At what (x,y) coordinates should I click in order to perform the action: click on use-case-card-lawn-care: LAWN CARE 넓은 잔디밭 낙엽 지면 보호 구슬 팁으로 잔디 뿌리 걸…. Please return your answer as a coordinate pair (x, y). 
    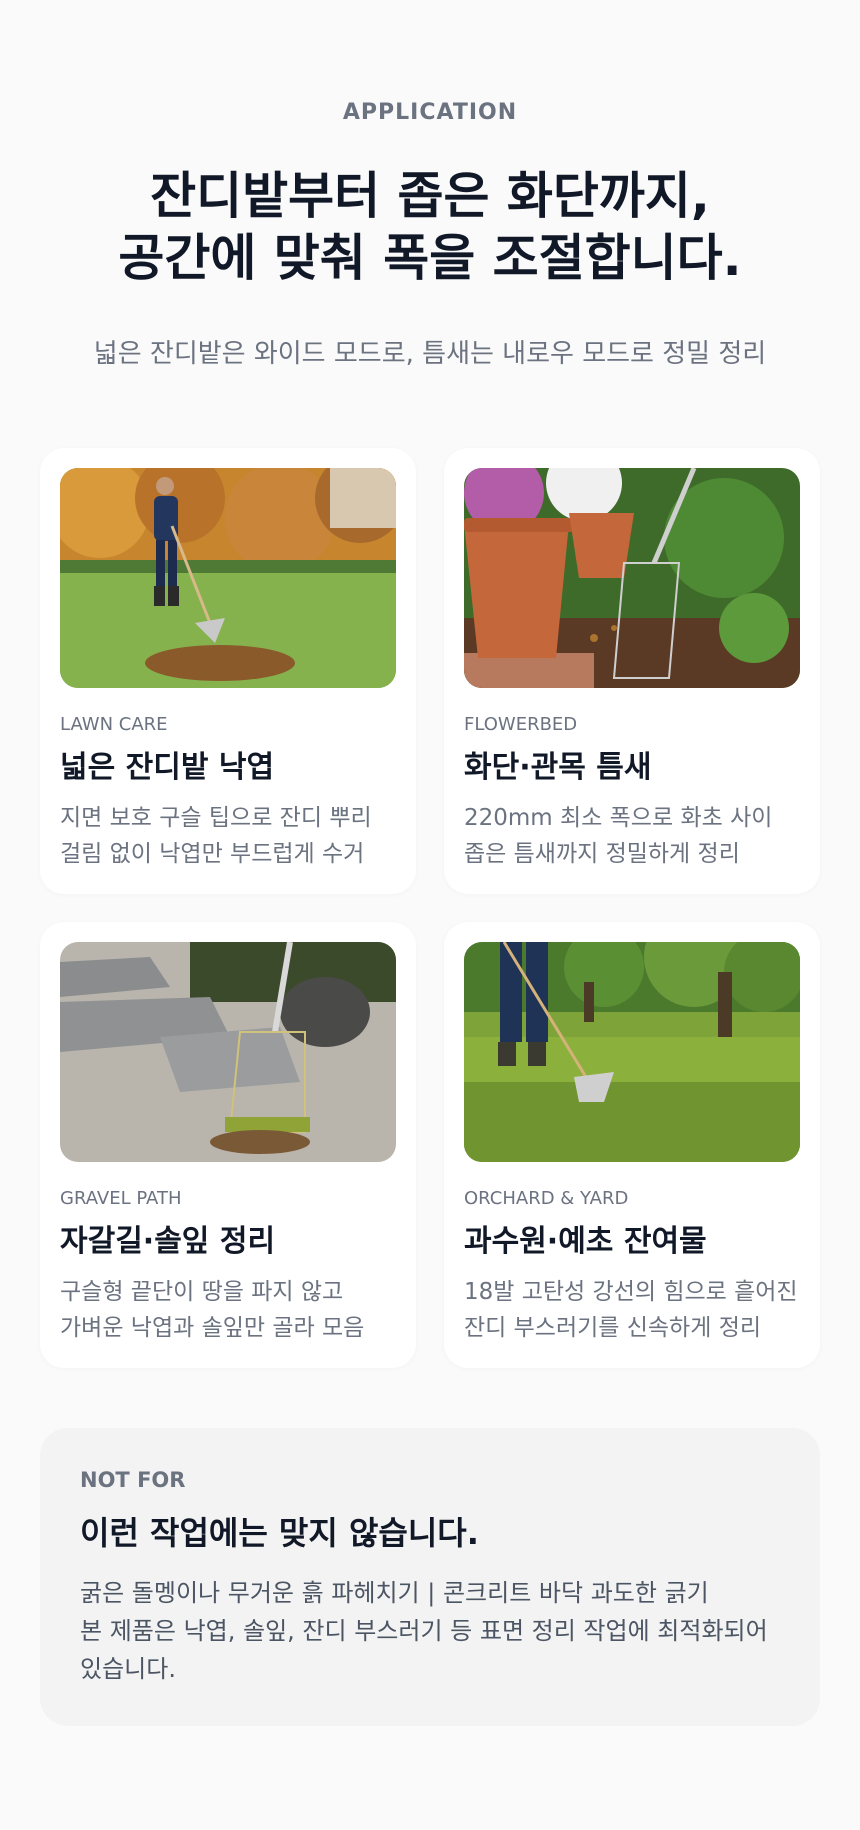
    Looking at the image, I should click on (228, 671).